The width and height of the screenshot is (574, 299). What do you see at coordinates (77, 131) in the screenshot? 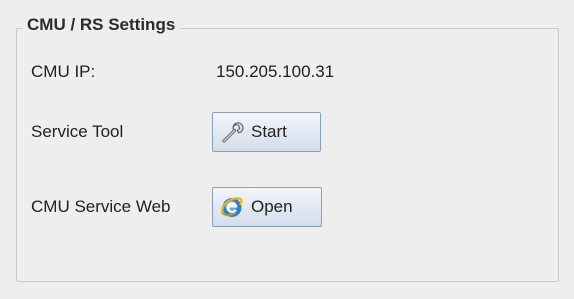
I see `service-tool-label: Service Tool` at bounding box center [77, 131].